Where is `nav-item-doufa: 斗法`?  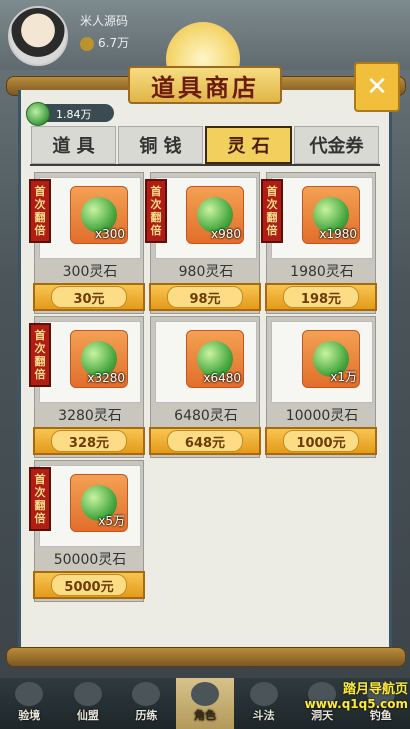 nav-item-doufa: 斗法 is located at coordinates (263, 703).